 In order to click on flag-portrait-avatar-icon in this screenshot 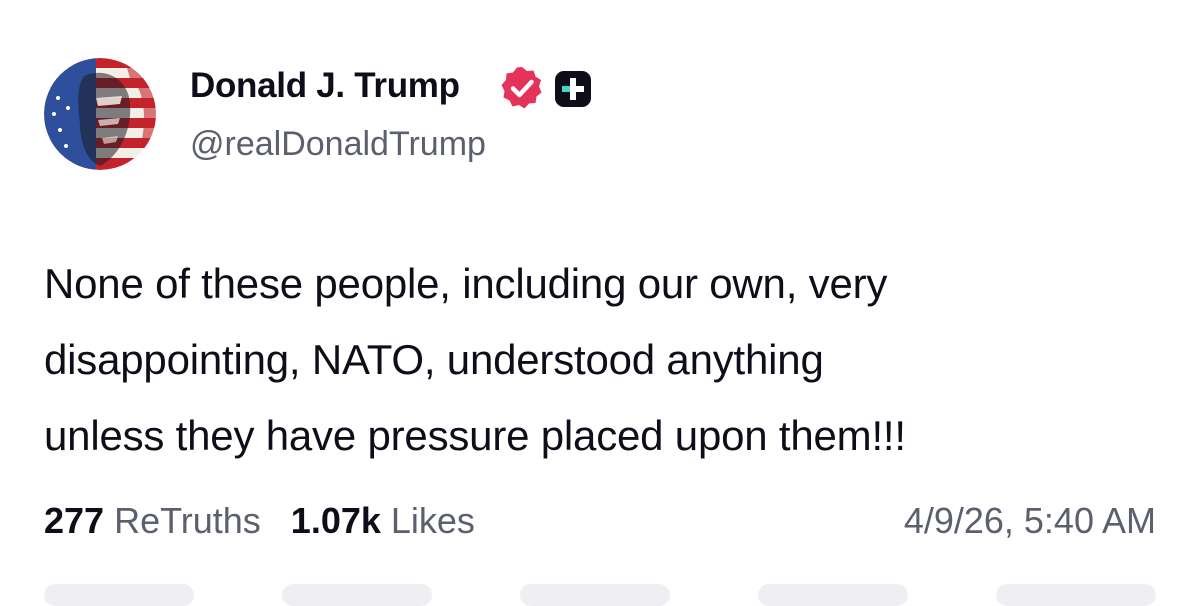, I will do `click(100, 114)`.